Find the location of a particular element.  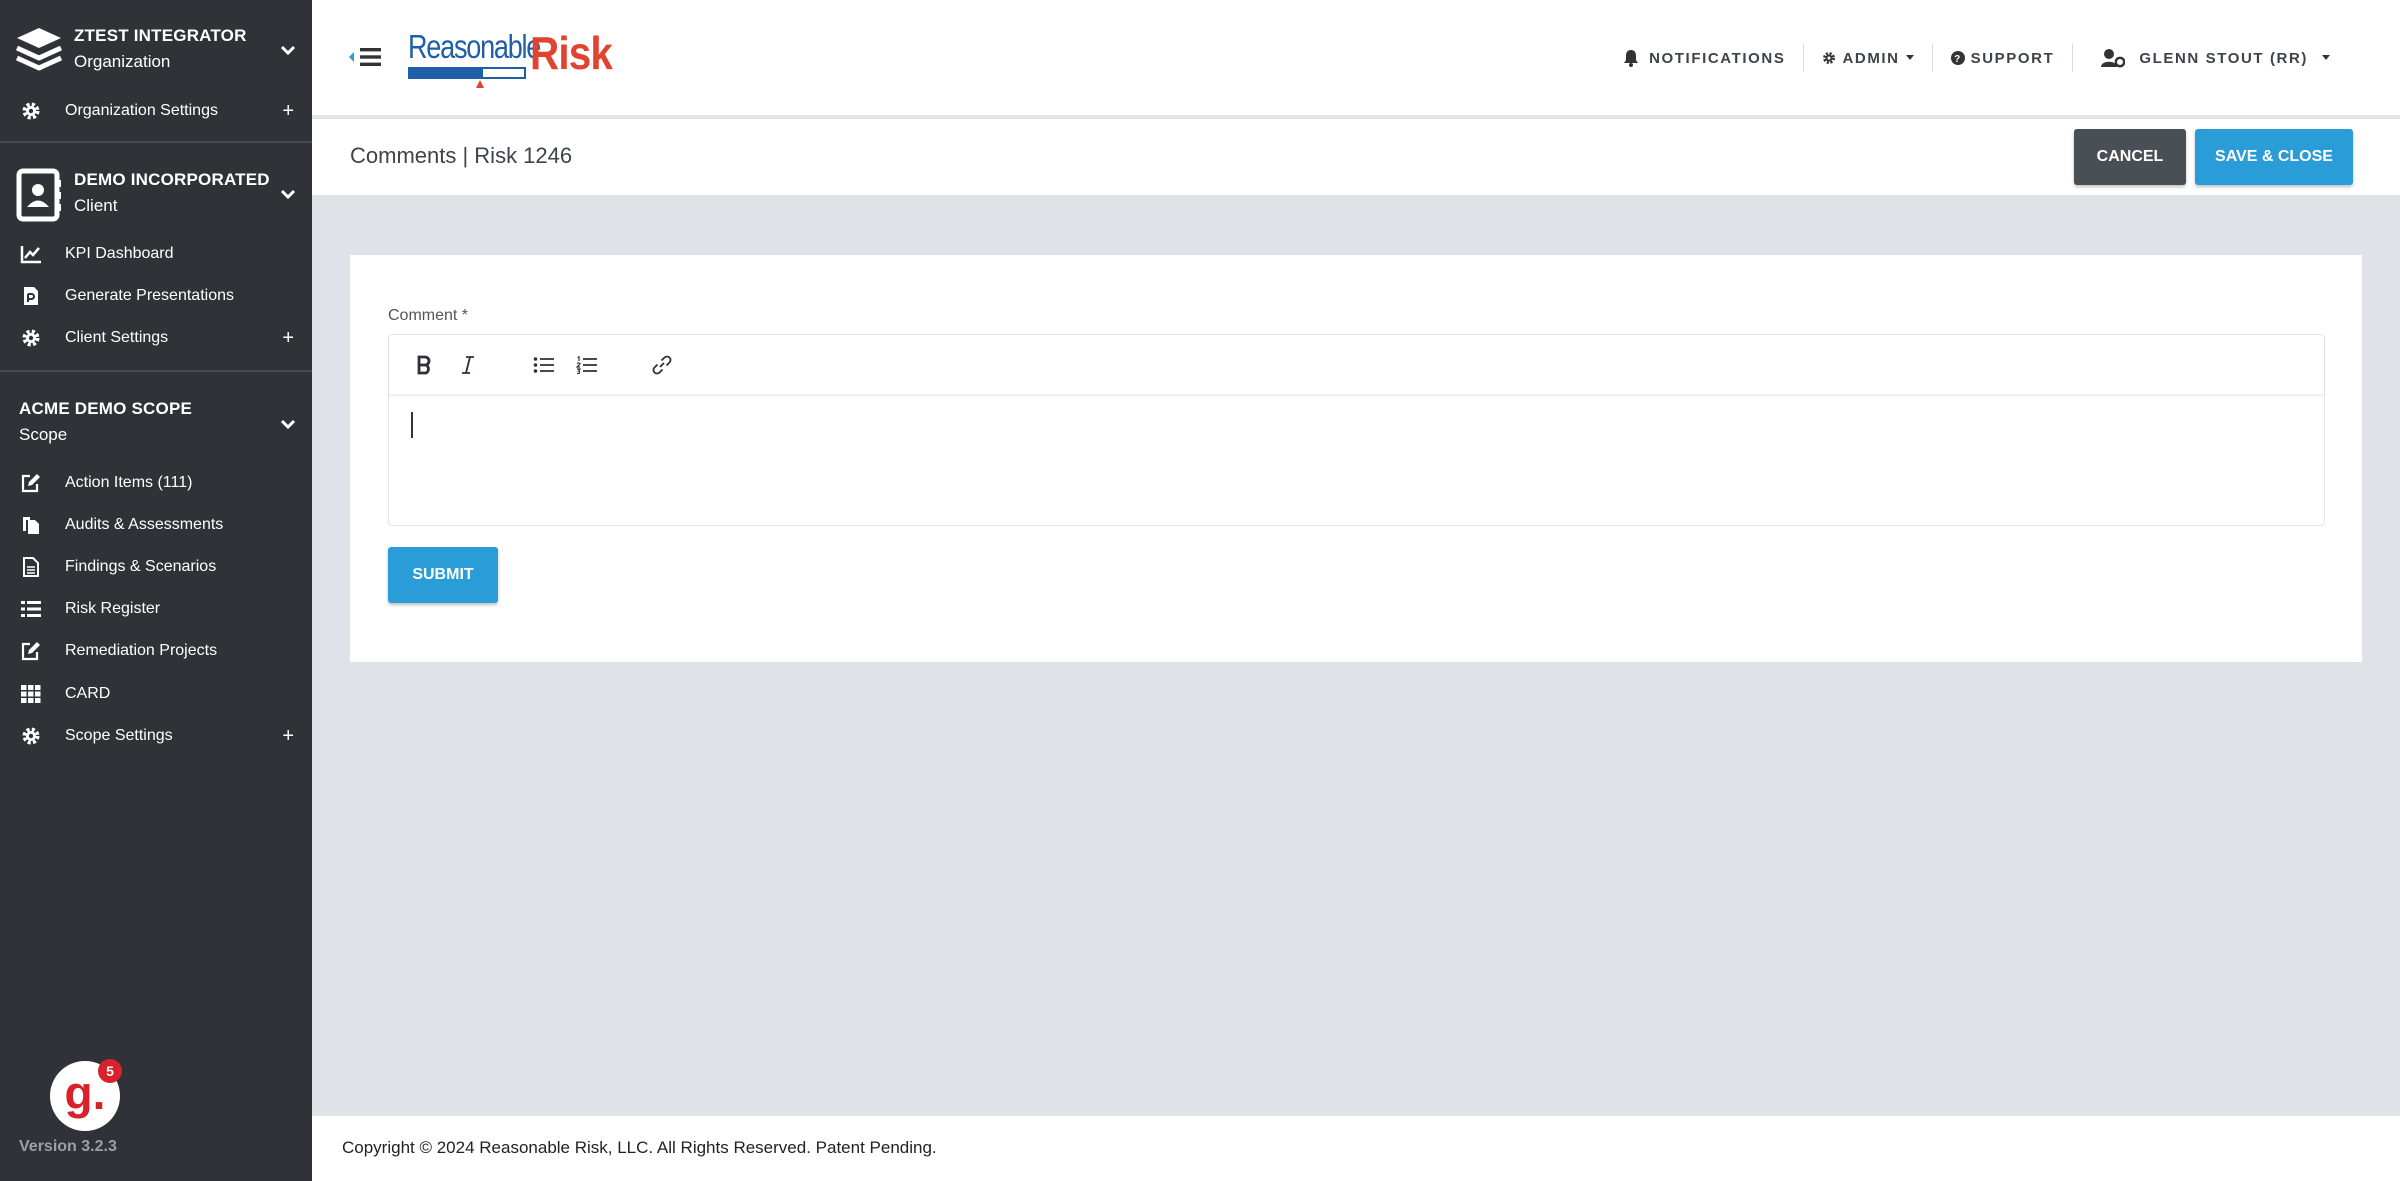

scope-switcher: ACME DEMO SCOPE Scope is located at coordinates (156, 424).